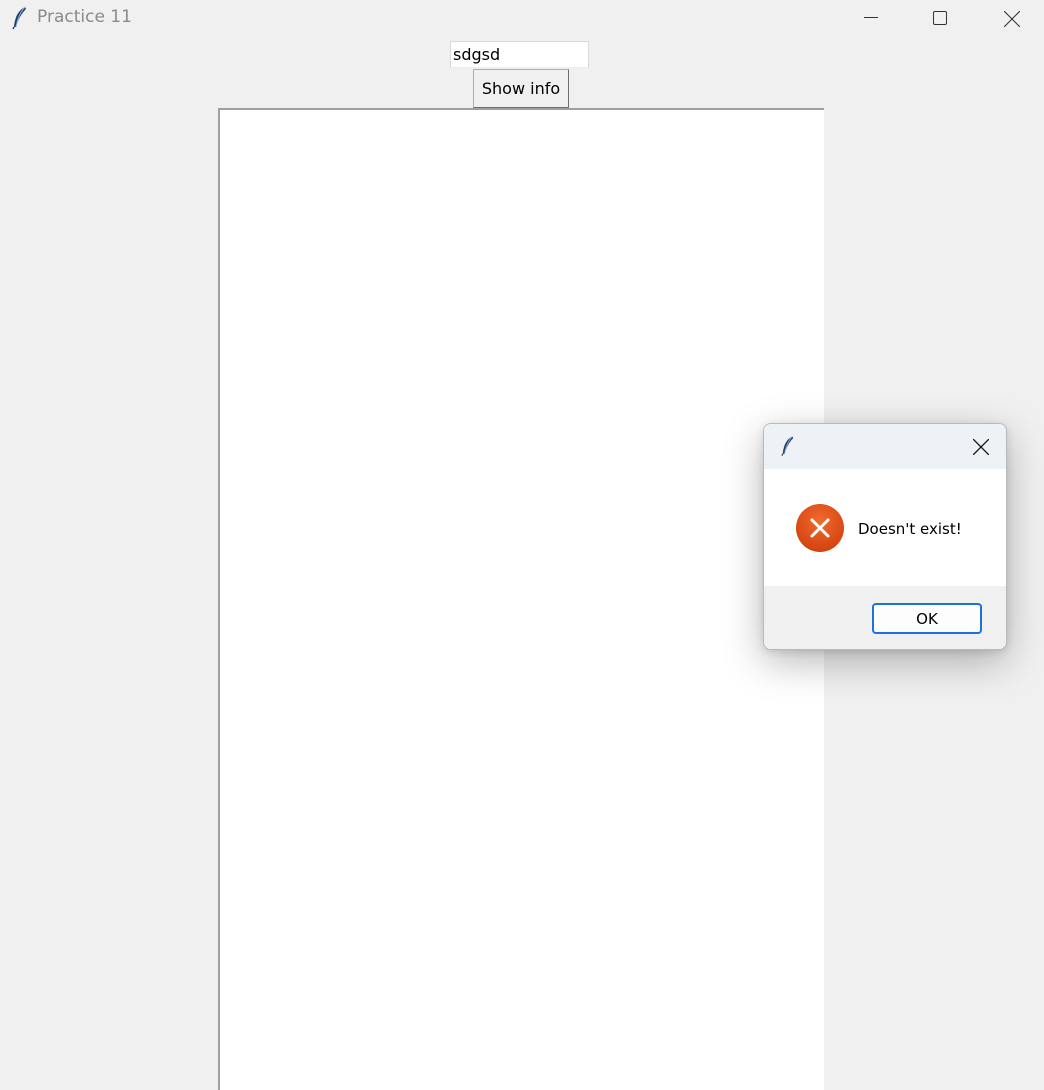  I want to click on ok-button: OK, so click(927, 618).